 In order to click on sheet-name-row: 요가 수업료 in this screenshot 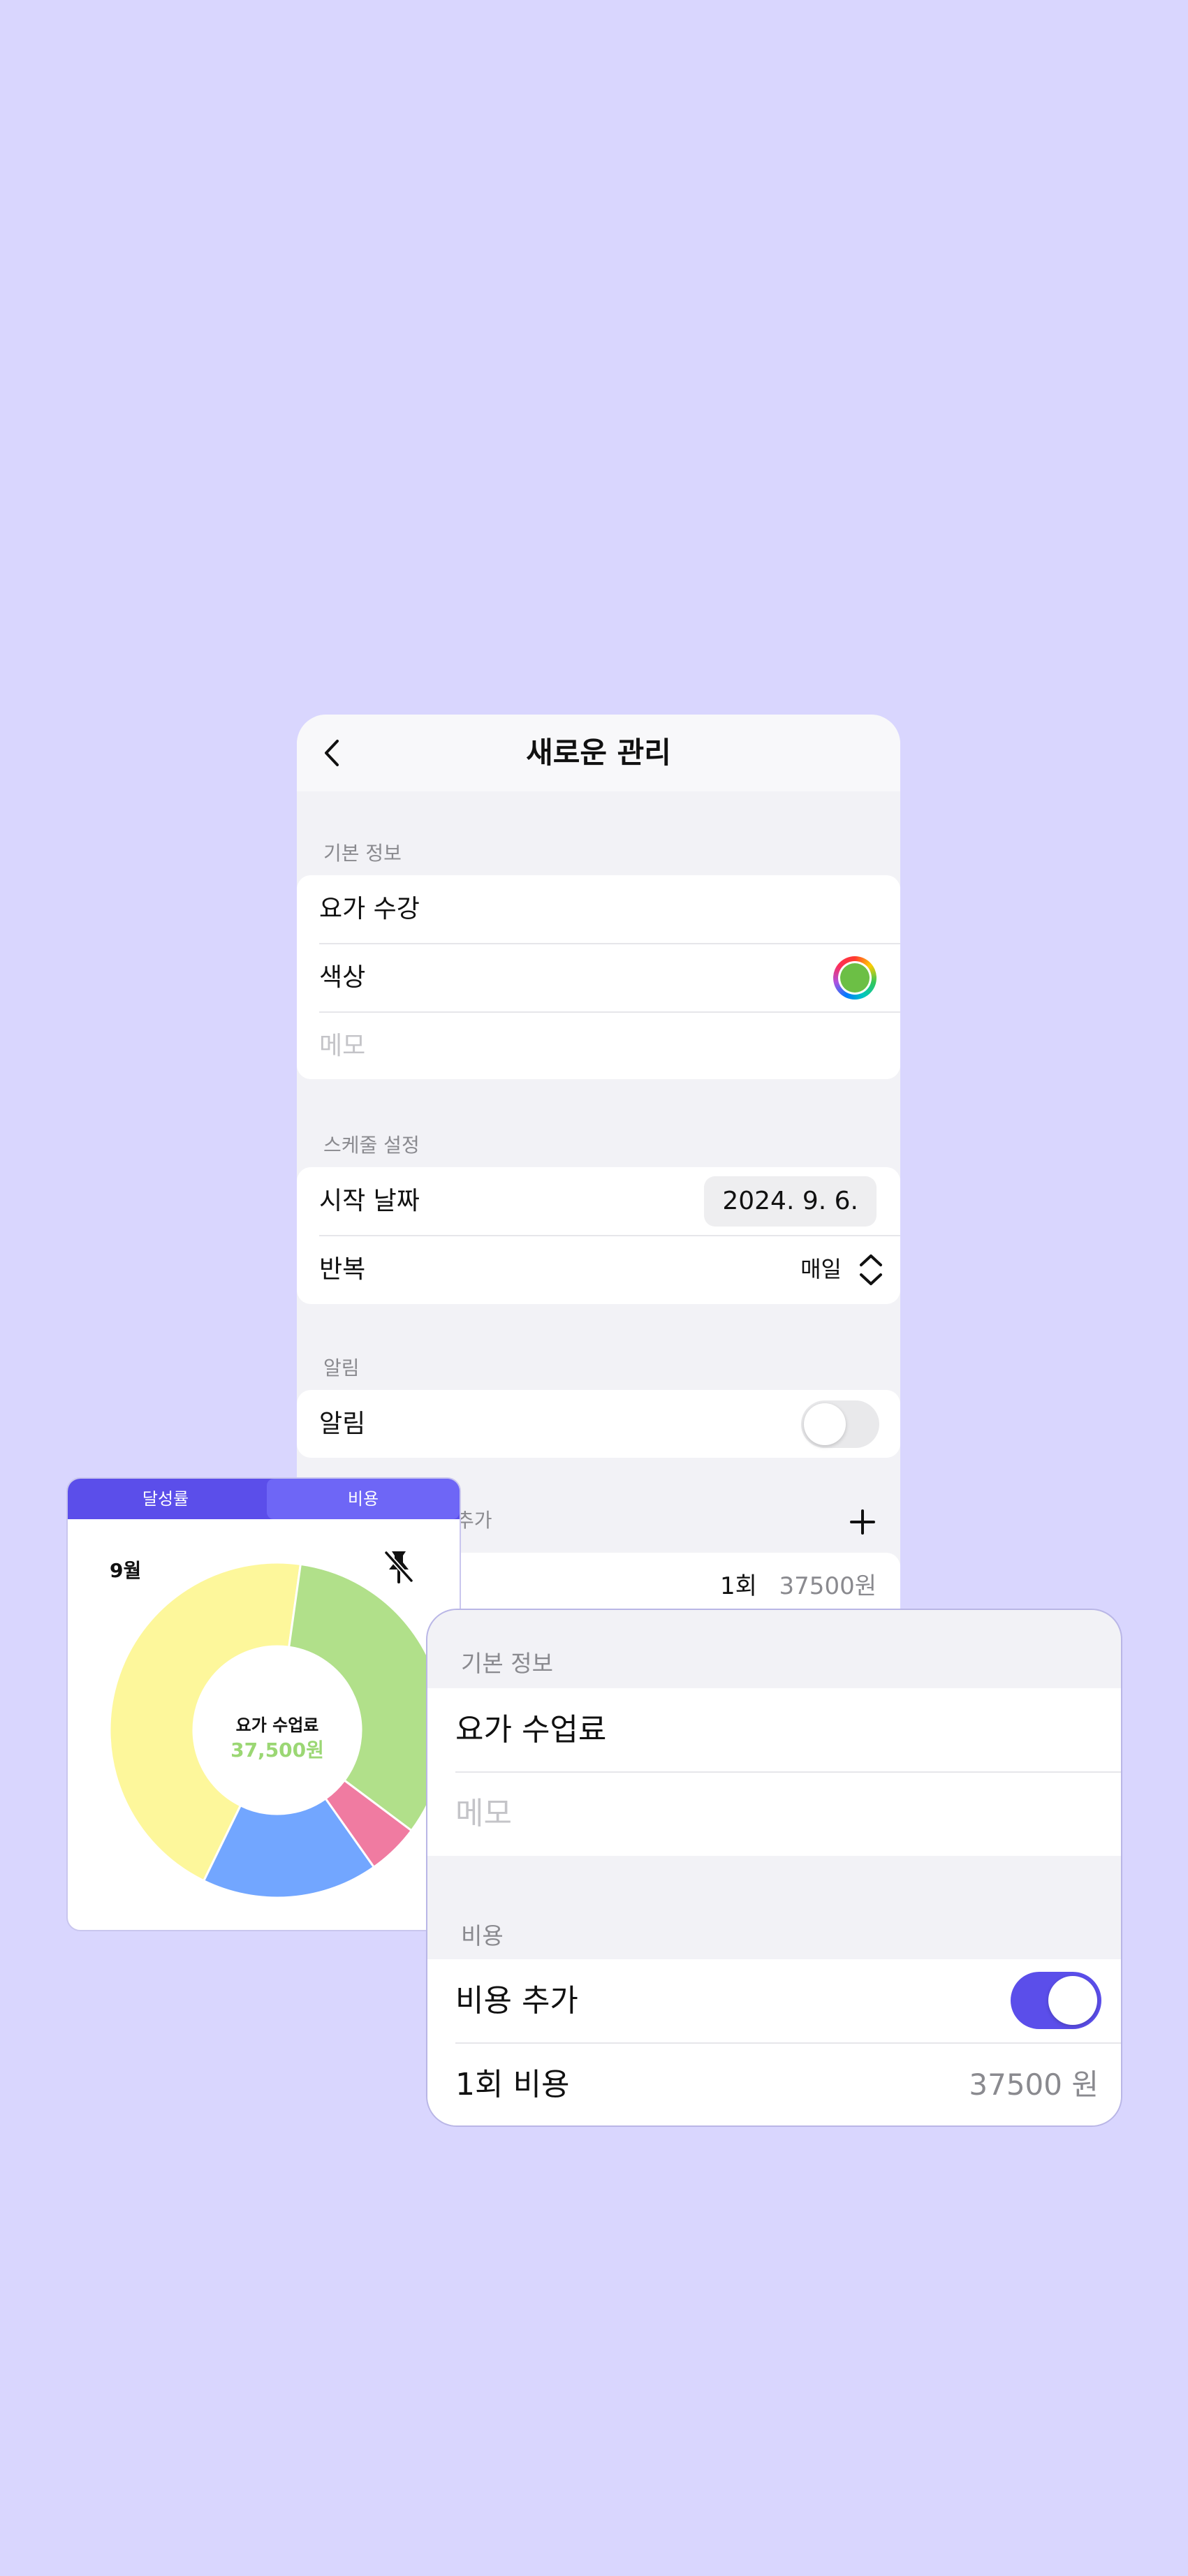, I will do `click(774, 1729)`.